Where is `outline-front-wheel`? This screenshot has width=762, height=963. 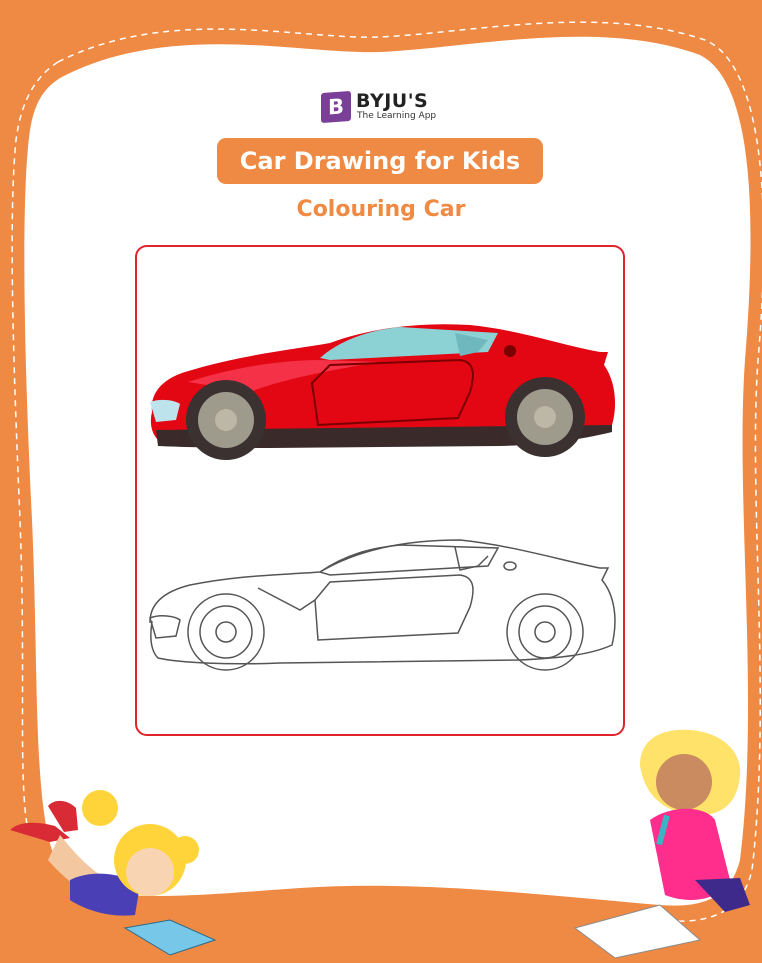
outline-front-wheel is located at coordinates (226, 632).